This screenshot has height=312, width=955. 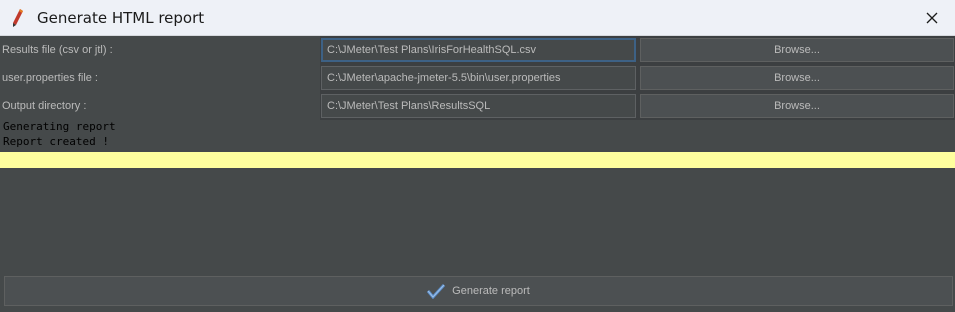 I want to click on close-icon, so click(x=932, y=18).